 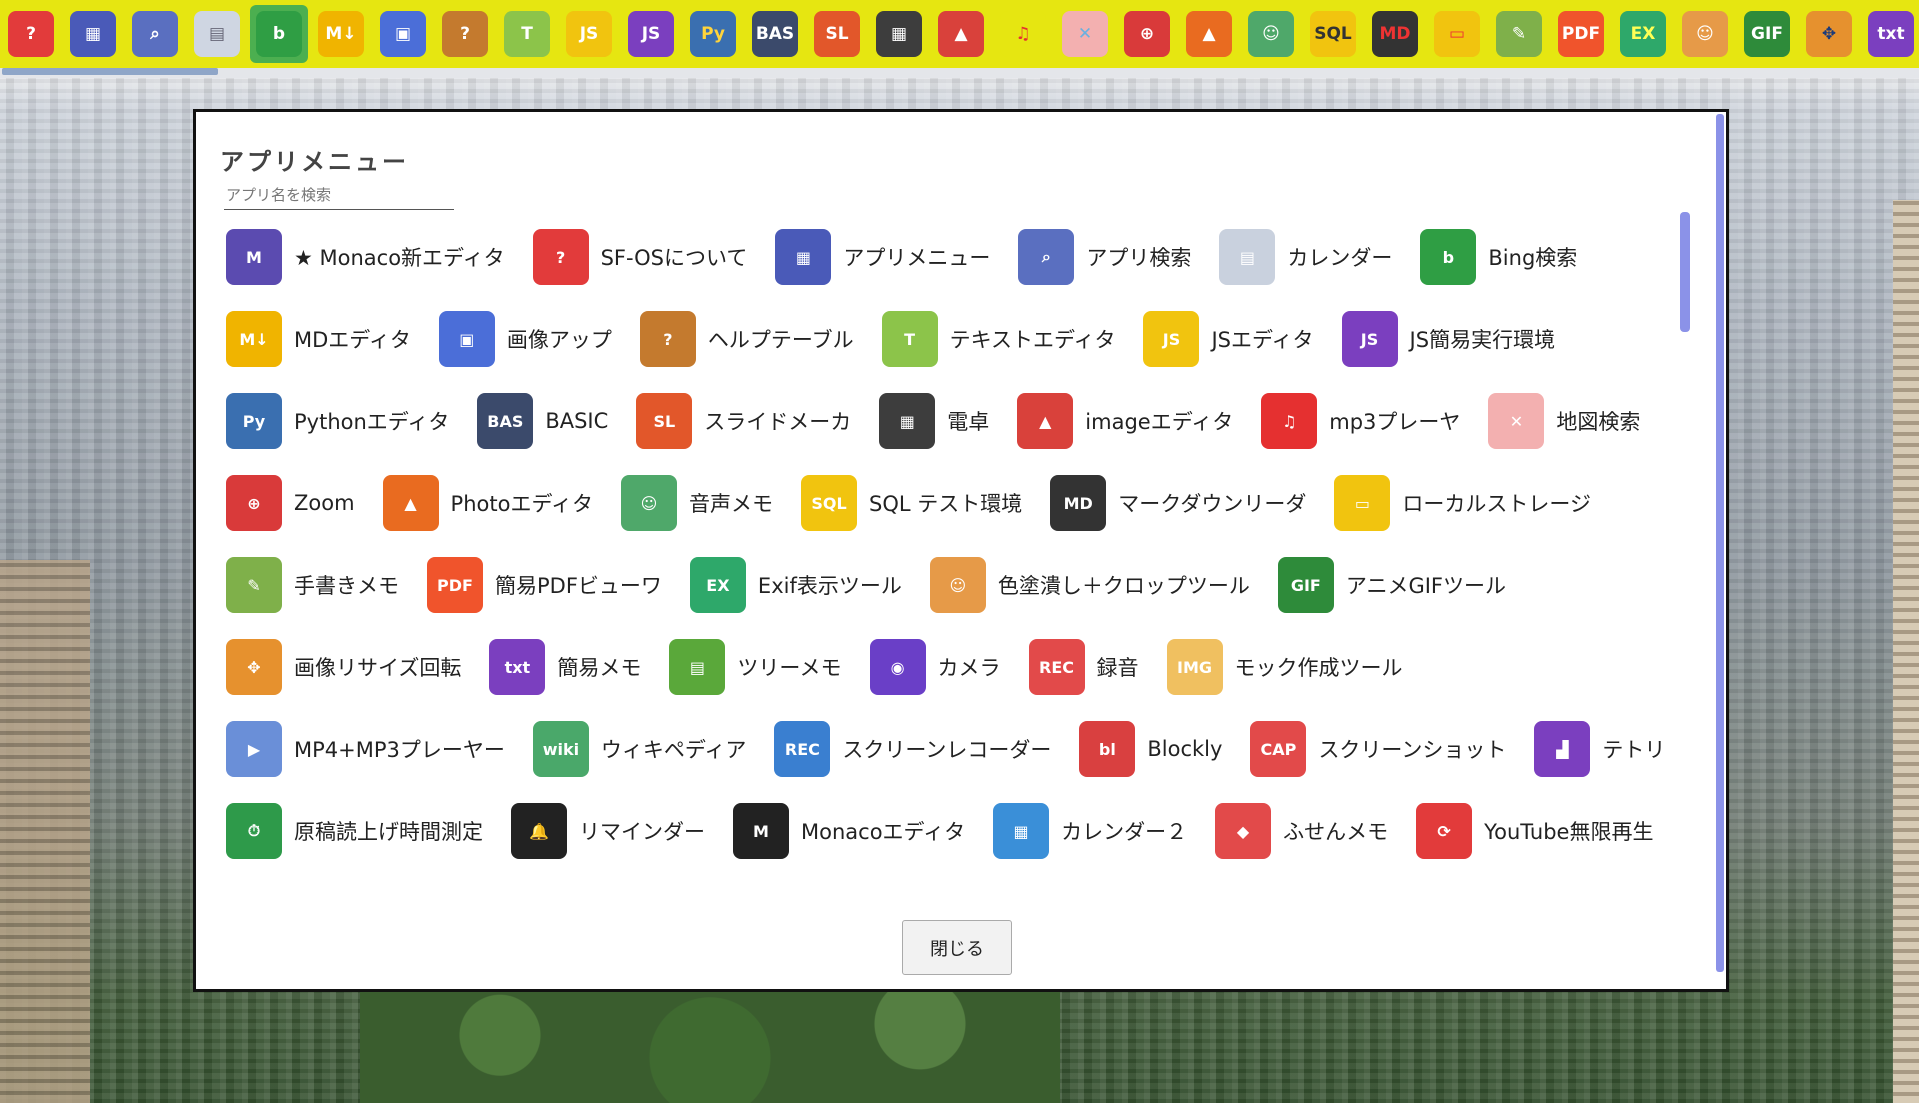 What do you see at coordinates (1685, 272) in the screenshot?
I see `app-grid-scrollbar-thumb` at bounding box center [1685, 272].